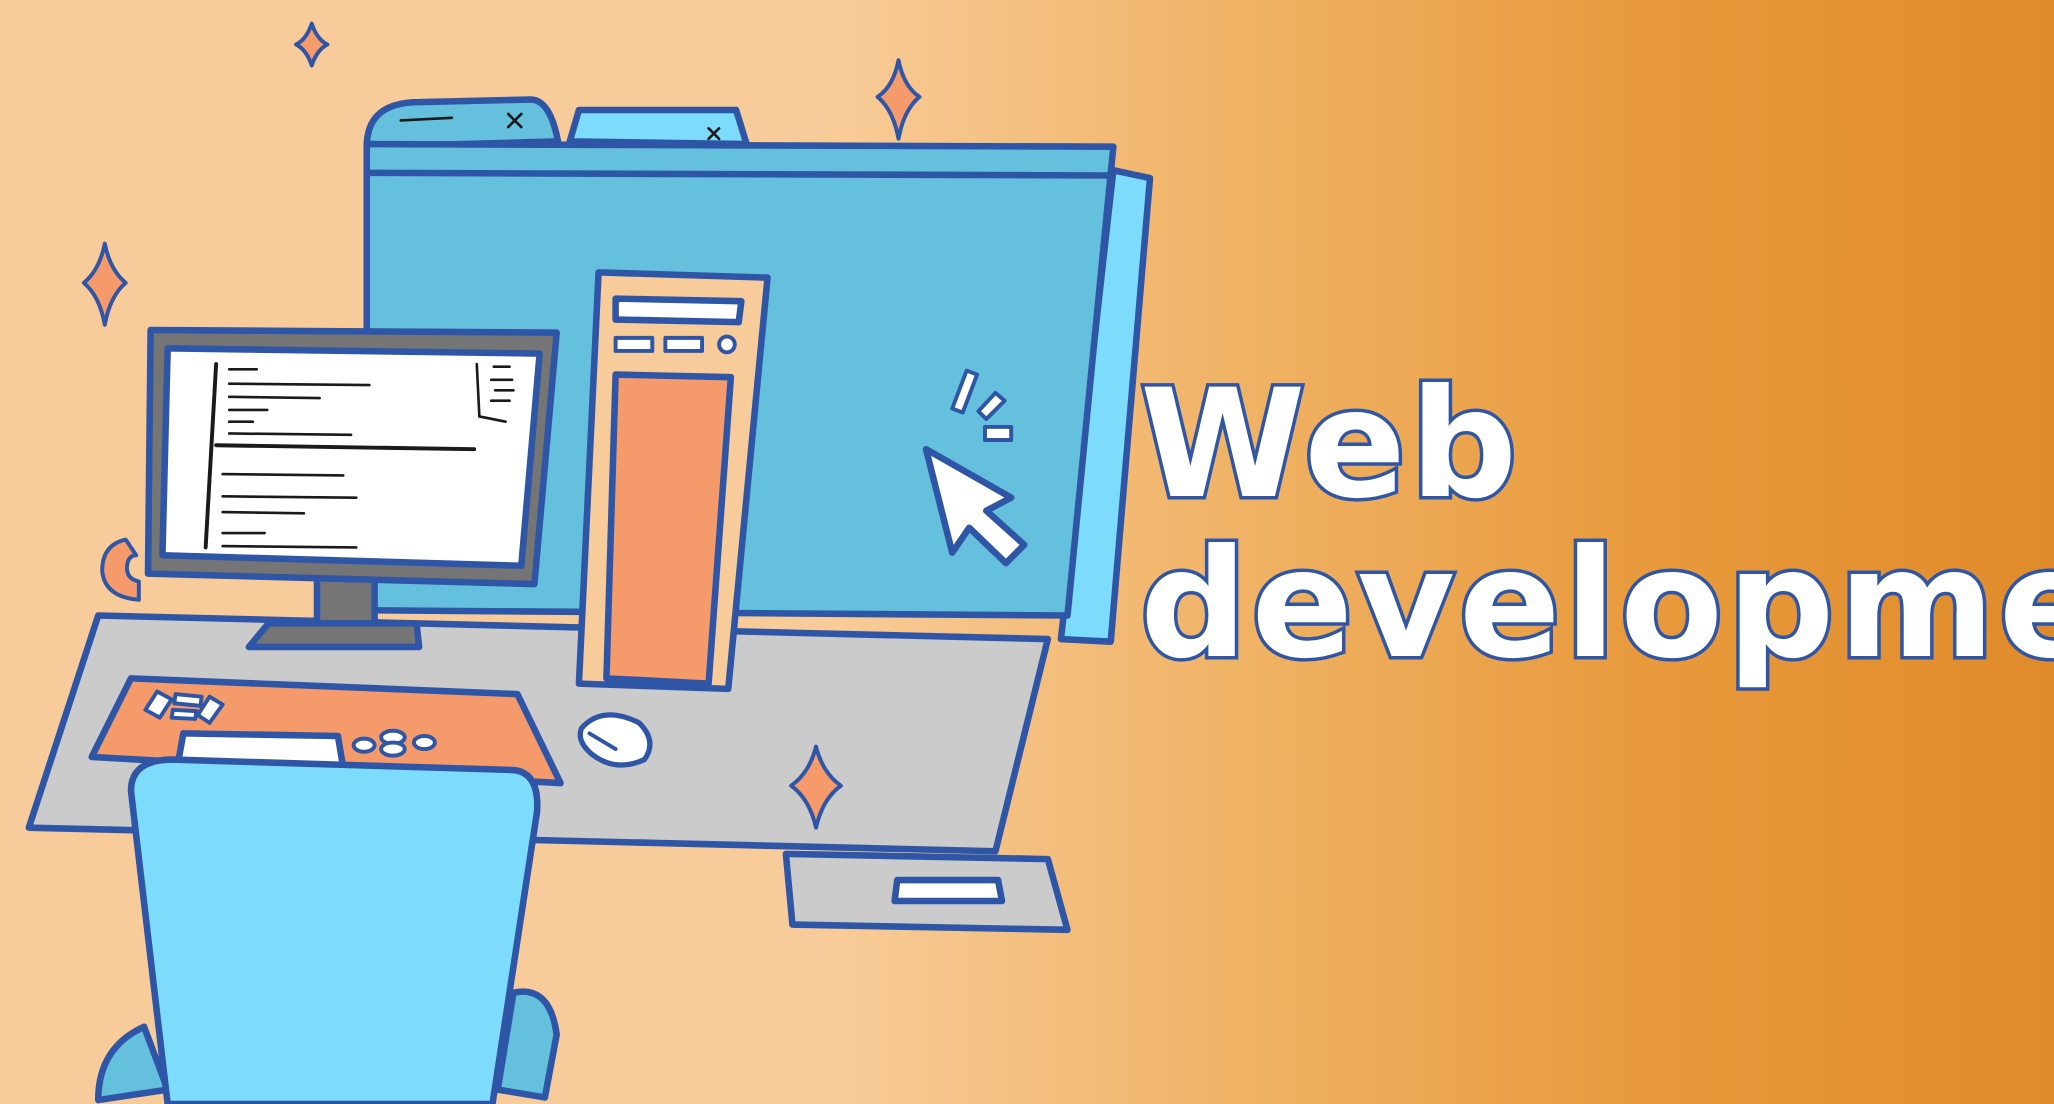  Describe the element at coordinates (678, 310) in the screenshot. I see `tower-drive-slot` at that location.